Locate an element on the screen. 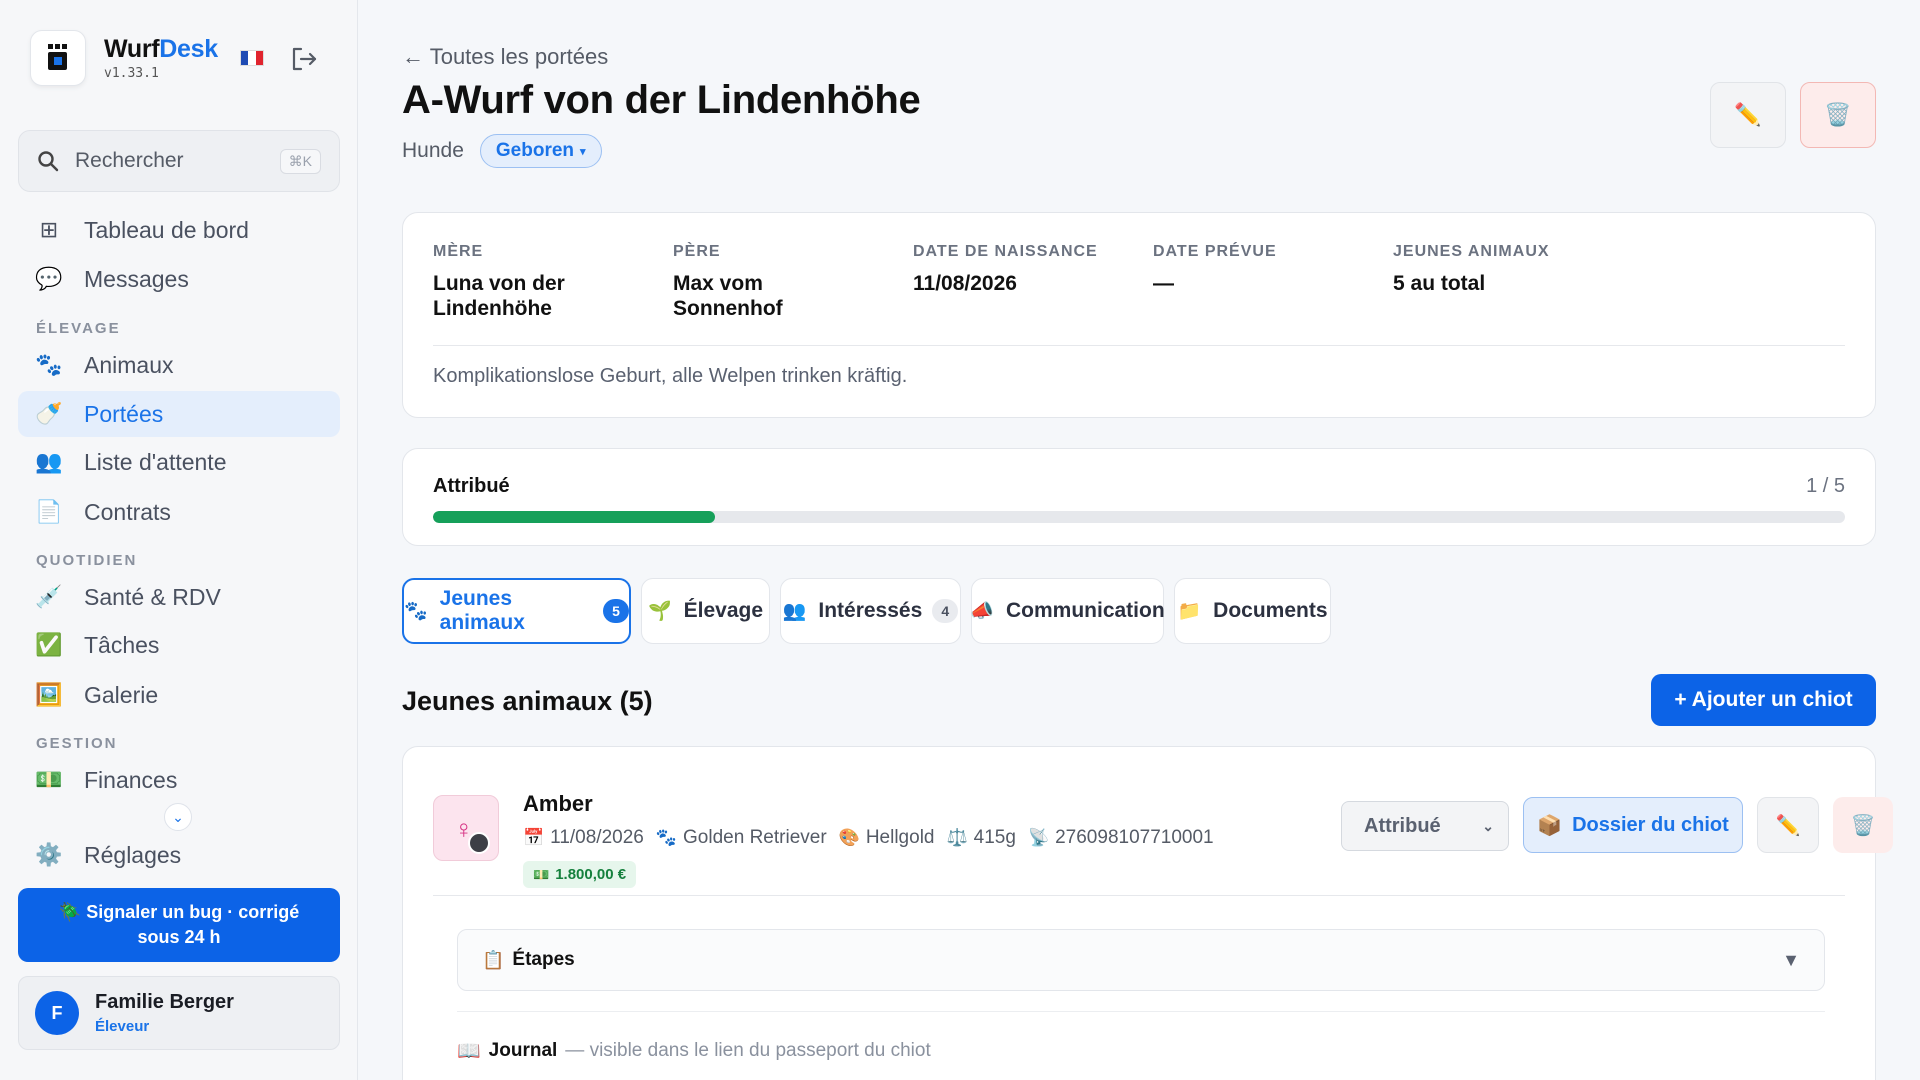 The height and width of the screenshot is (1080, 1920). calendar-icon: 📅 is located at coordinates (534, 837).